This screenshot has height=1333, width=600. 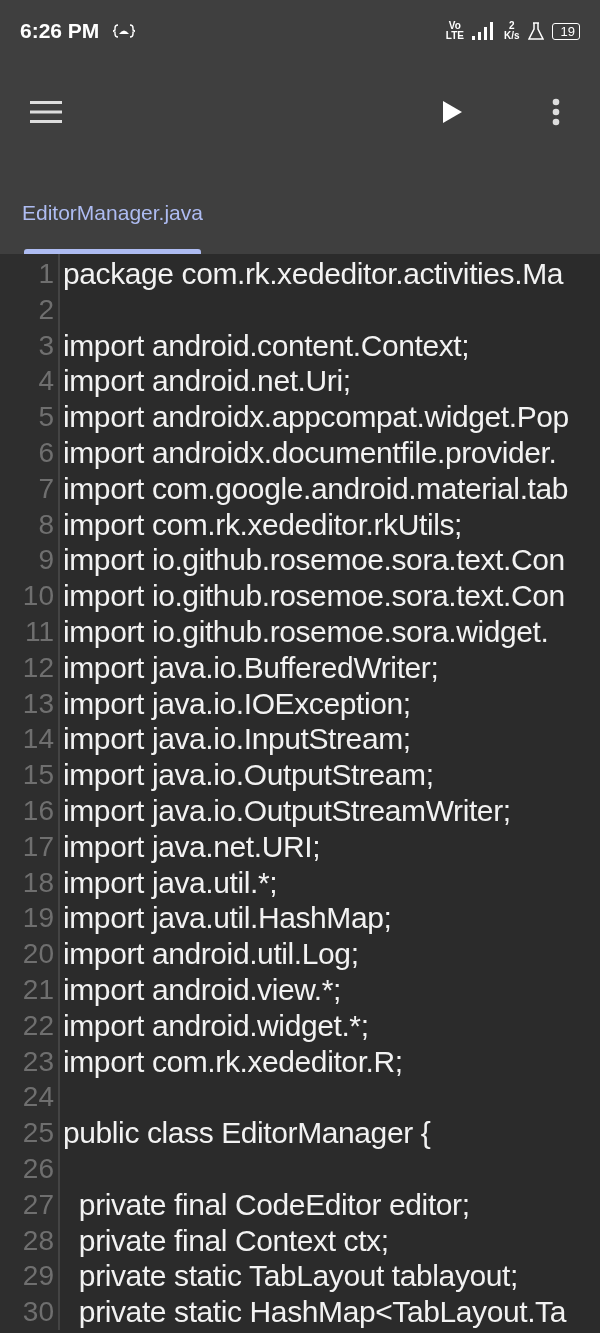 I want to click on line-number: 19, so click(x=38, y=918).